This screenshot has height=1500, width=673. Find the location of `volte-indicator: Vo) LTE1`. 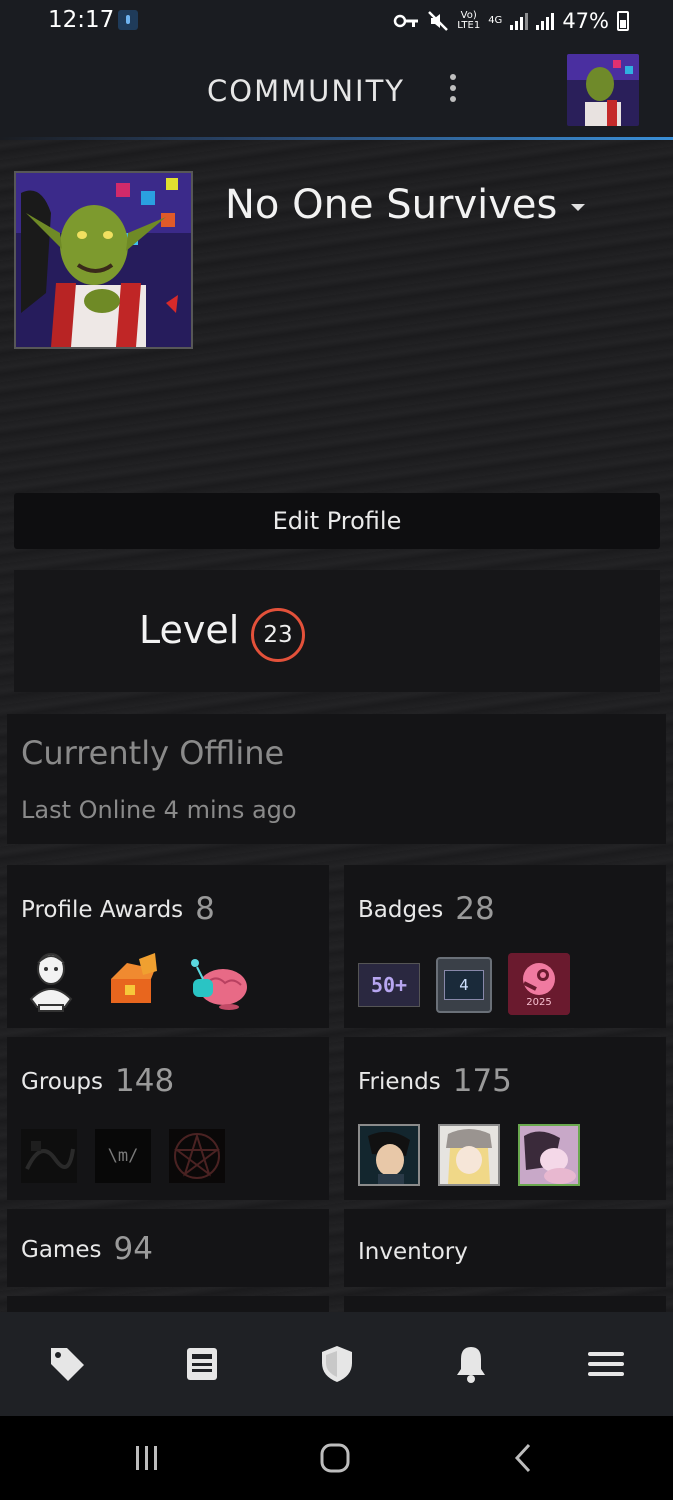

volte-indicator: Vo) LTE1 is located at coordinates (469, 20).